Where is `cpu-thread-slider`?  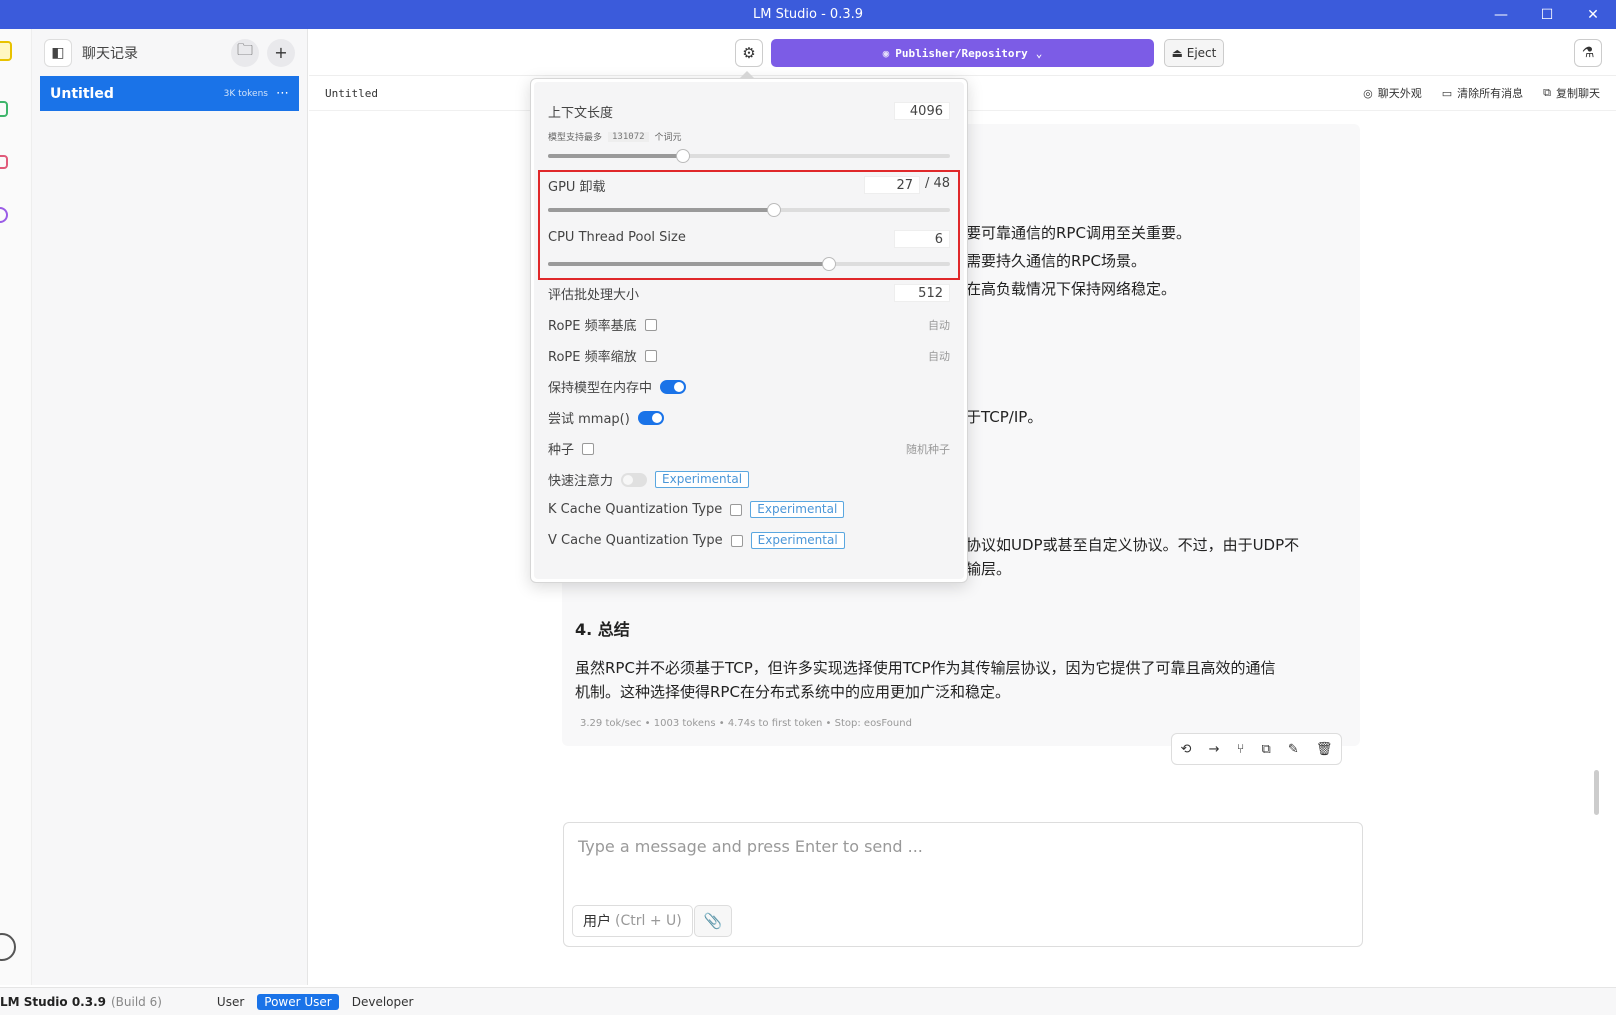 cpu-thread-slider is located at coordinates (749, 264).